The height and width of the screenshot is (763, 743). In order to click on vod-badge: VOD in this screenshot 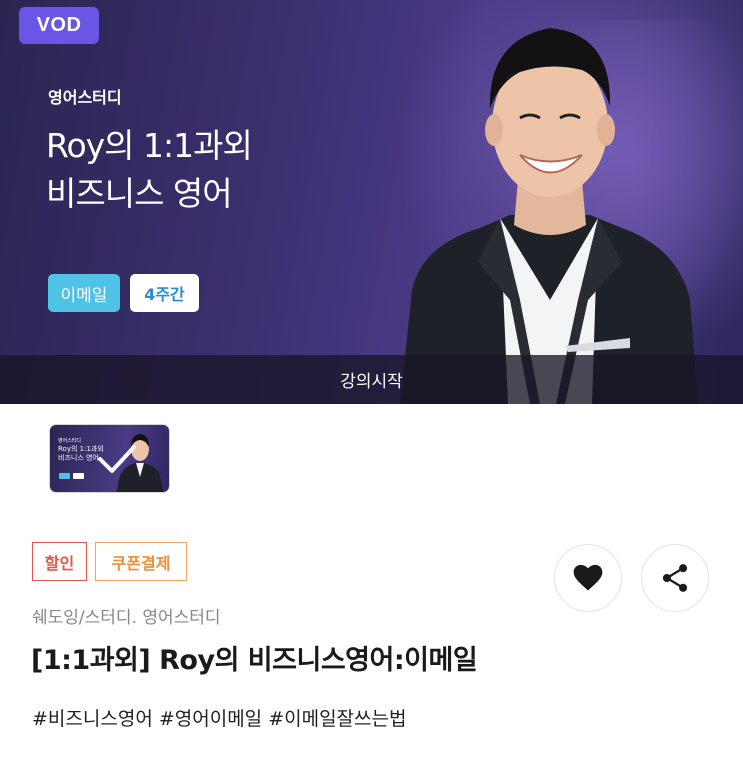, I will do `click(59, 25)`.